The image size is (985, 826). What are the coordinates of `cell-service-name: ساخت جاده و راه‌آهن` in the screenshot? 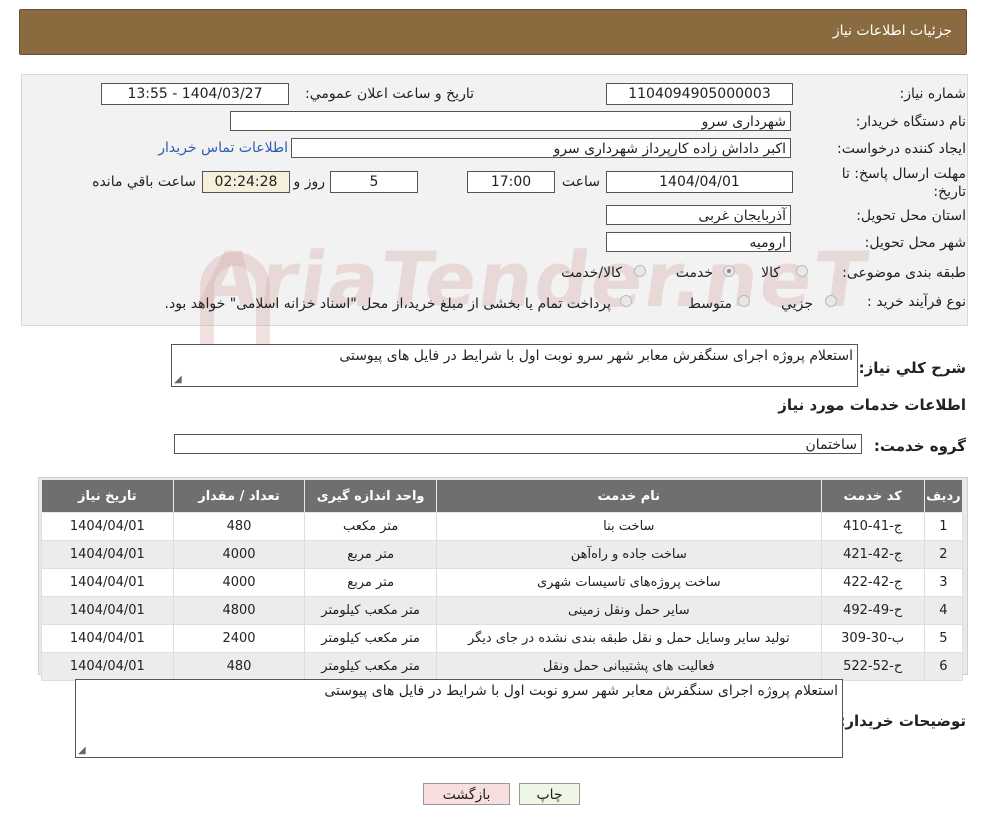 It's located at (628, 554).